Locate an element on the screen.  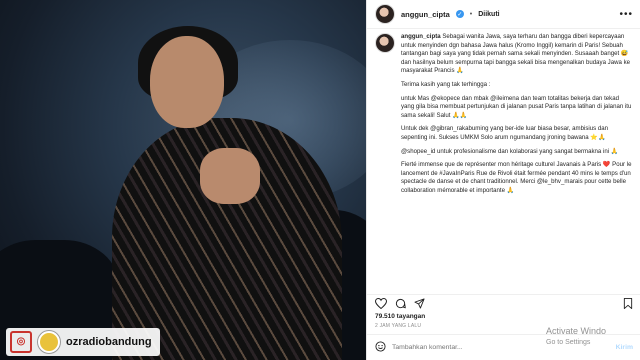
follow-status-button: Diikuti is located at coordinates (488, 14).